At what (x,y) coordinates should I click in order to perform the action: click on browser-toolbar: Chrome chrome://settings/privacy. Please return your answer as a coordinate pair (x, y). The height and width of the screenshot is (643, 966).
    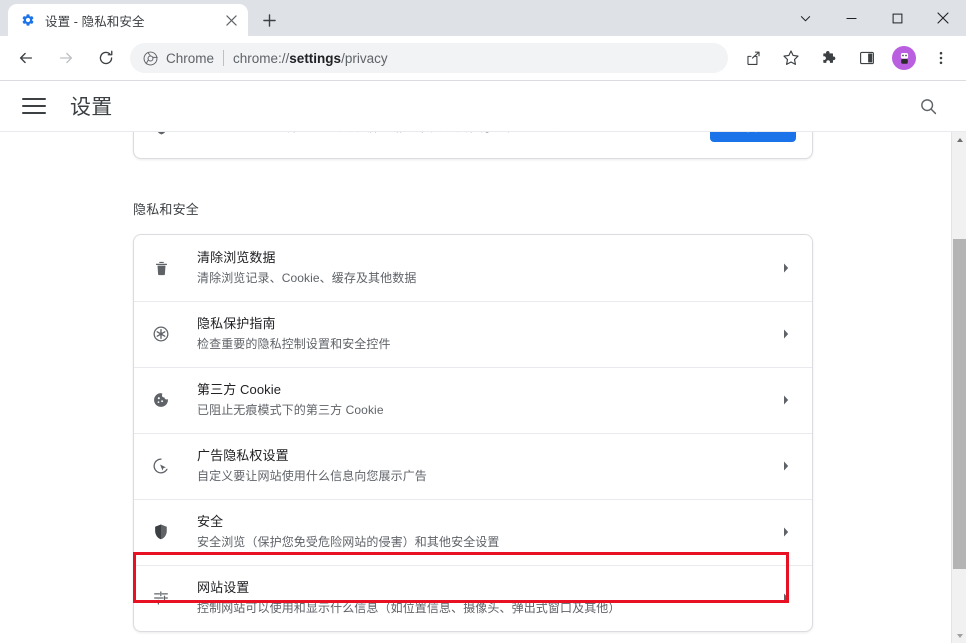
    Looking at the image, I should click on (483, 58).